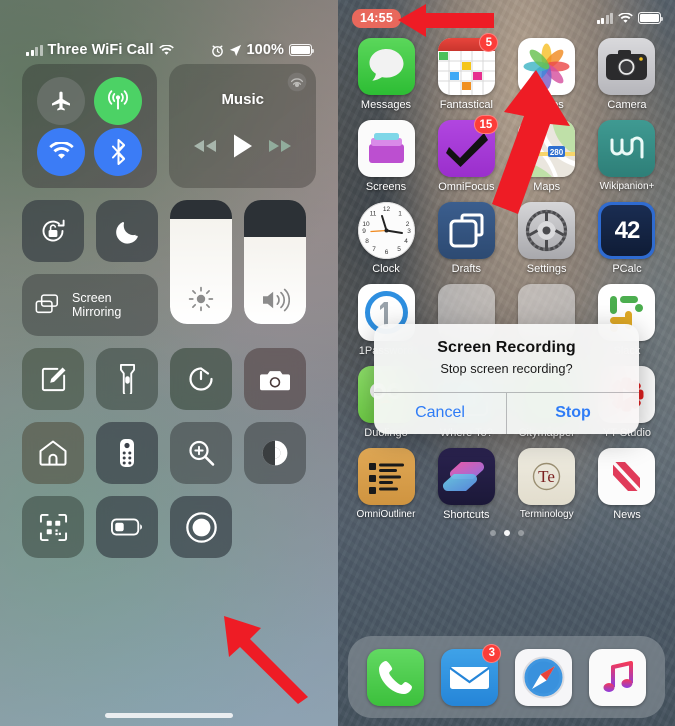 This screenshot has width=675, height=726. What do you see at coordinates (386, 484) in the screenshot?
I see `app-omnioutliner: OmniOutliner` at bounding box center [386, 484].